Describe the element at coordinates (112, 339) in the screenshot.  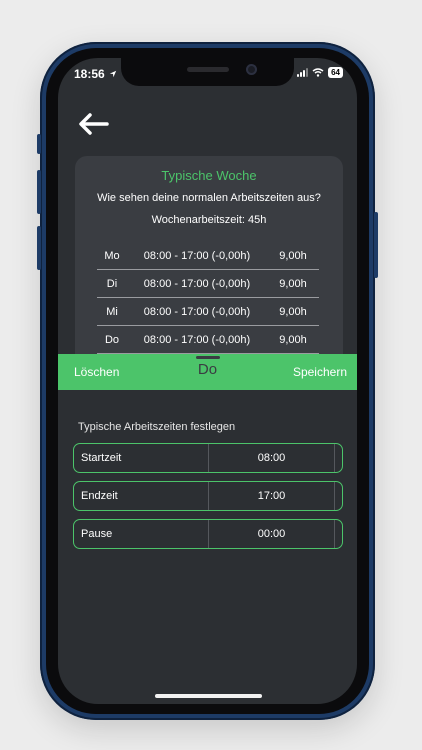
I see `day-label: Do` at that location.